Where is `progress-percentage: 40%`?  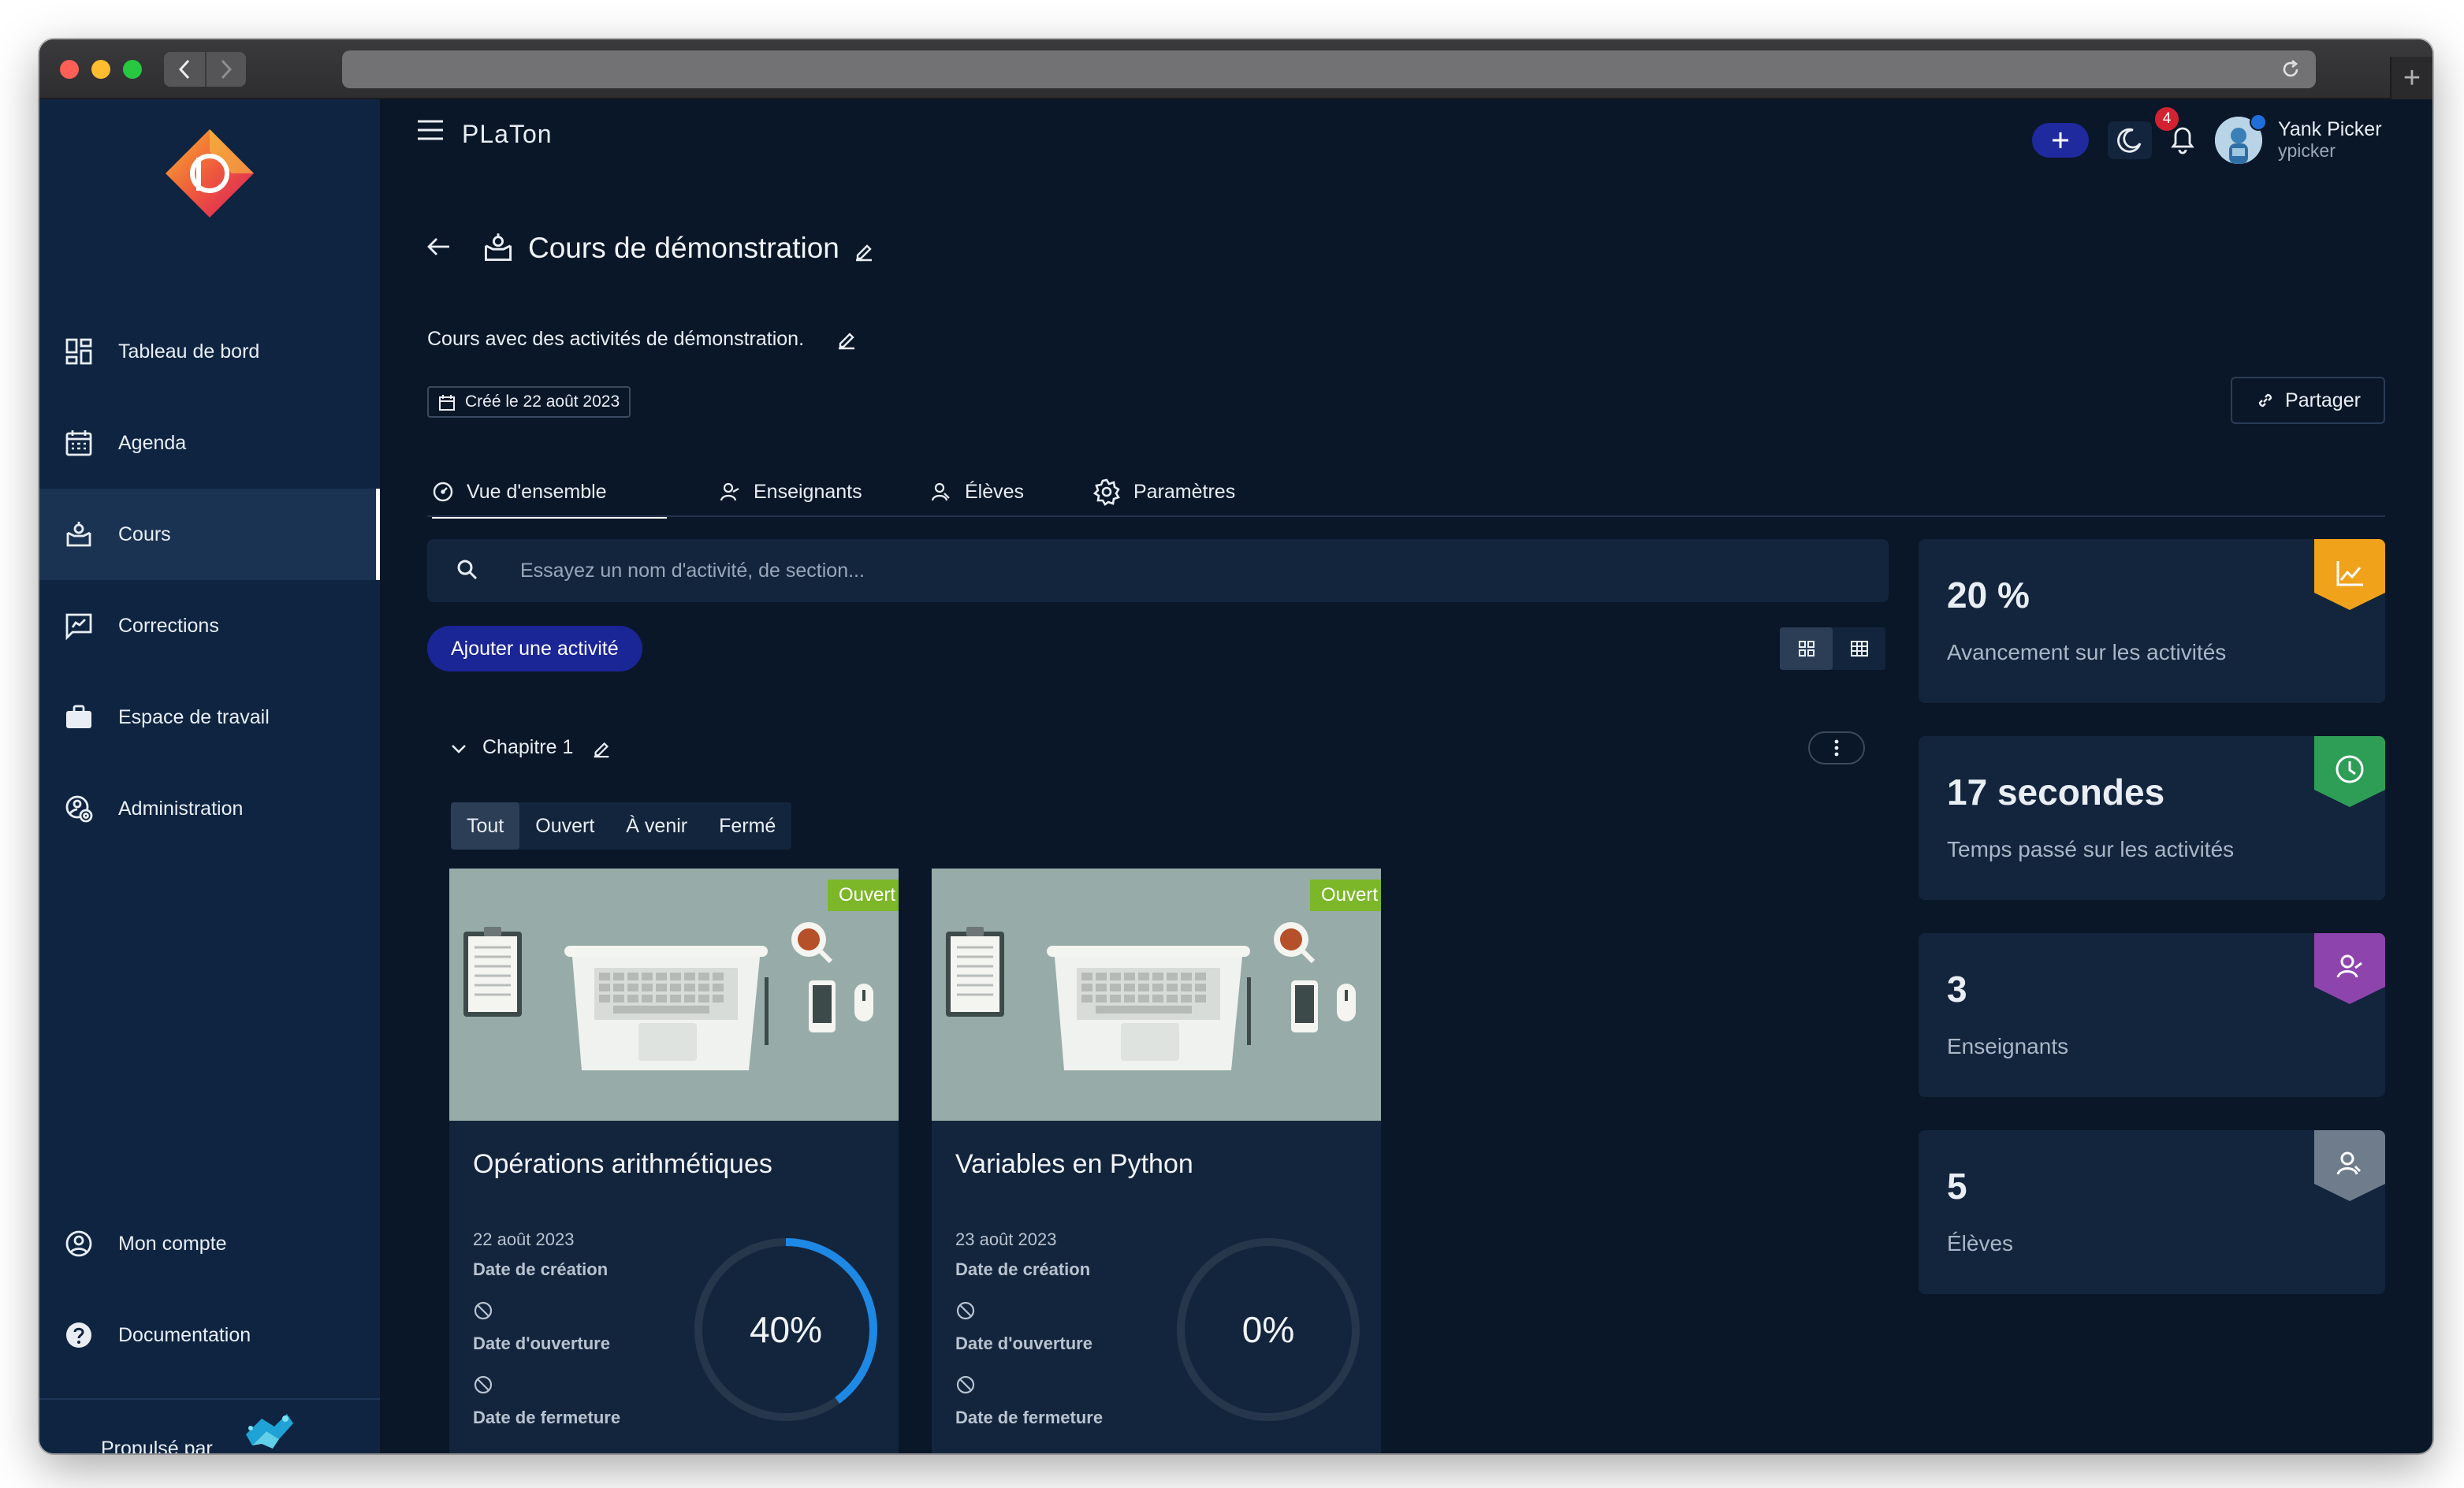 progress-percentage: 40% is located at coordinates (786, 1329).